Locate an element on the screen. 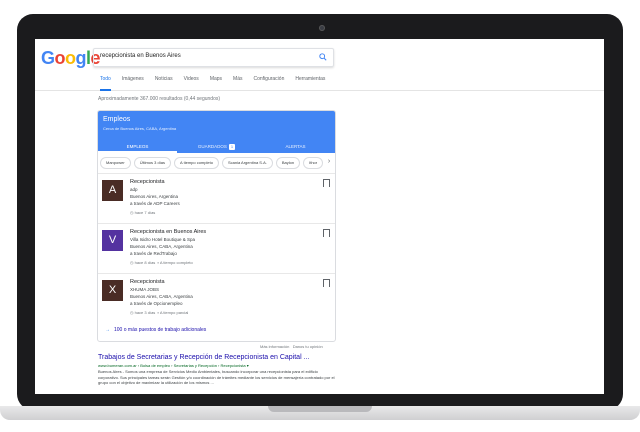 The image size is (640, 432). job-age: ◷ hace 3 días ▪ A tiempo parcial is located at coordinates (159, 312).